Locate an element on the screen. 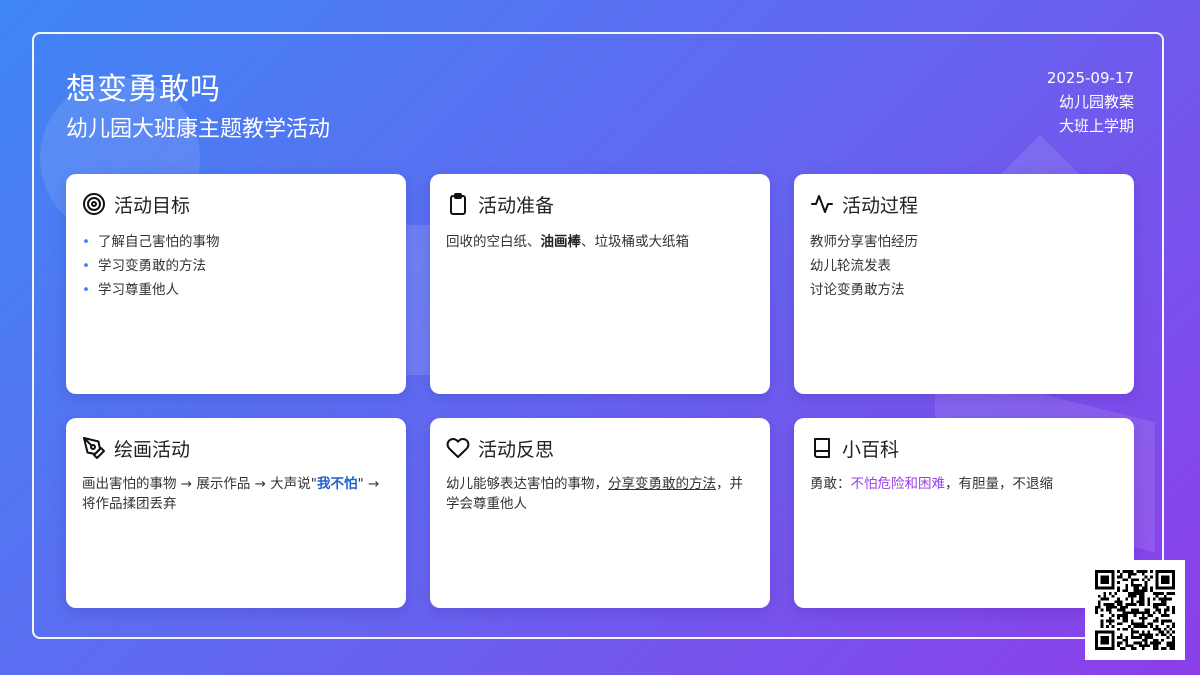 This screenshot has height=675, width=1200. heart-icon is located at coordinates (458, 448).